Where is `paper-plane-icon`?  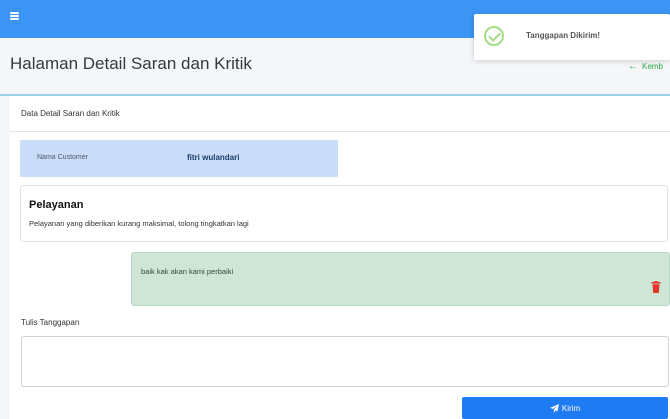 paper-plane-icon is located at coordinates (554, 408).